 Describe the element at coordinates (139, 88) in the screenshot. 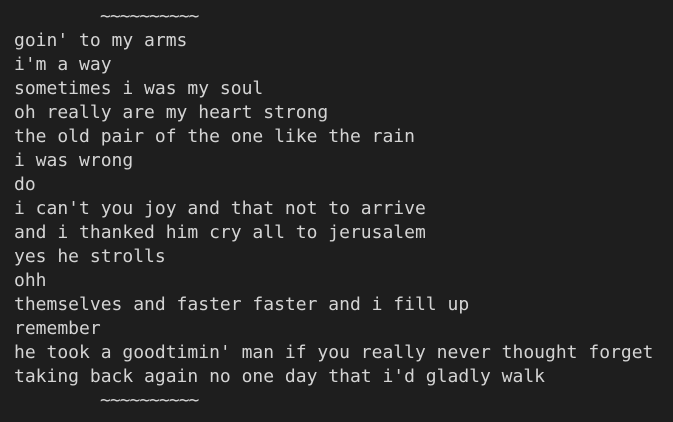

I see `text-line-3: sometimes i was my soul` at that location.